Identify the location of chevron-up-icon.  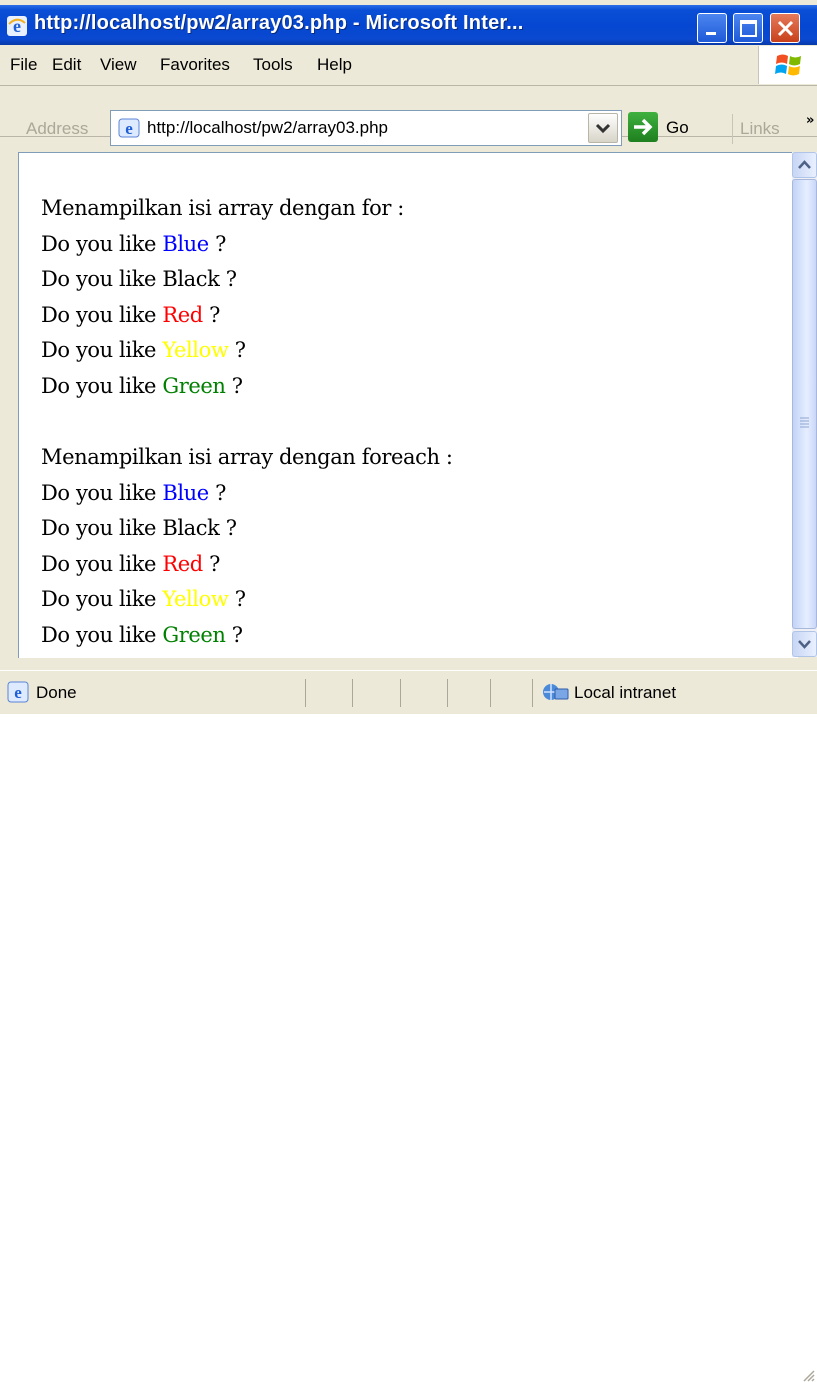
(804, 164).